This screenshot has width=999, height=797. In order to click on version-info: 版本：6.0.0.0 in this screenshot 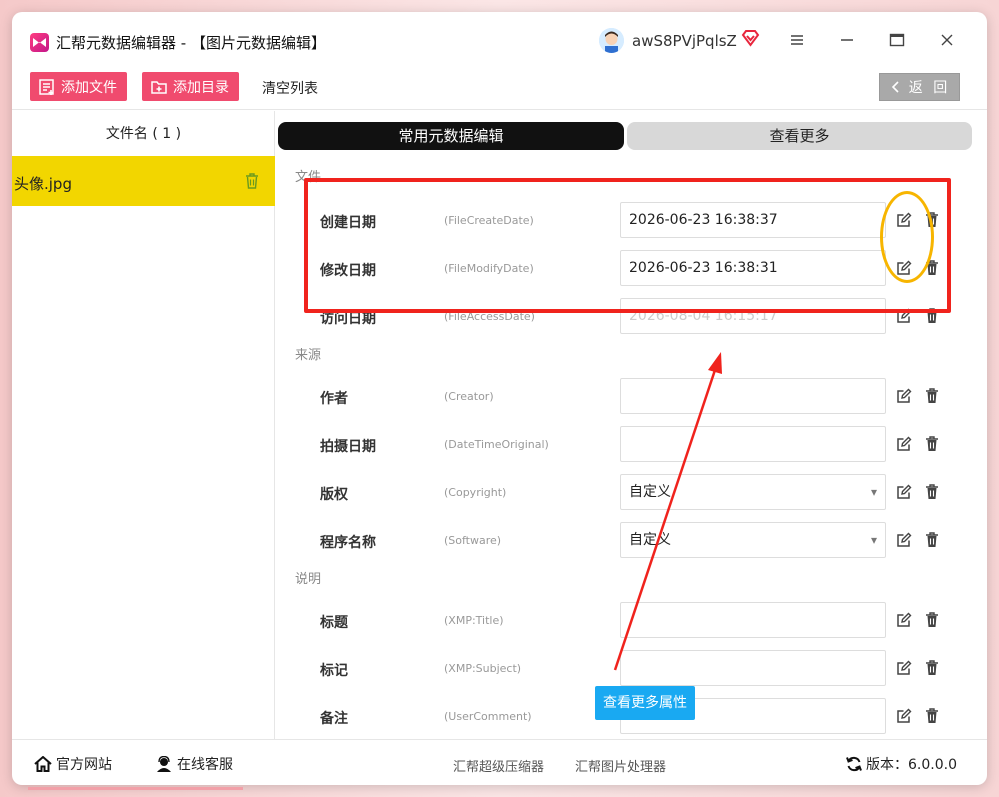, I will do `click(901, 764)`.